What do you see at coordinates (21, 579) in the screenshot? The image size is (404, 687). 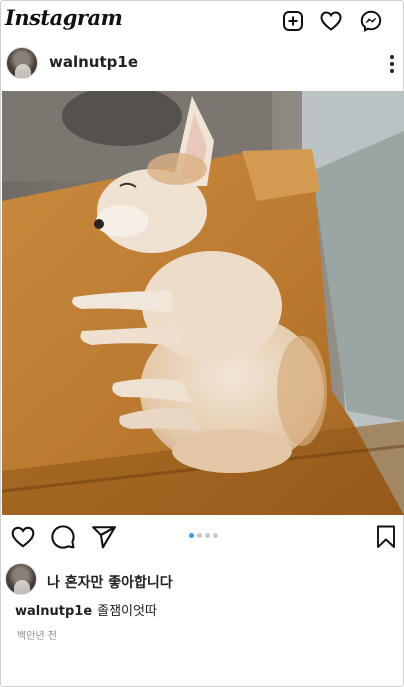 I see `liker-avatar` at bounding box center [21, 579].